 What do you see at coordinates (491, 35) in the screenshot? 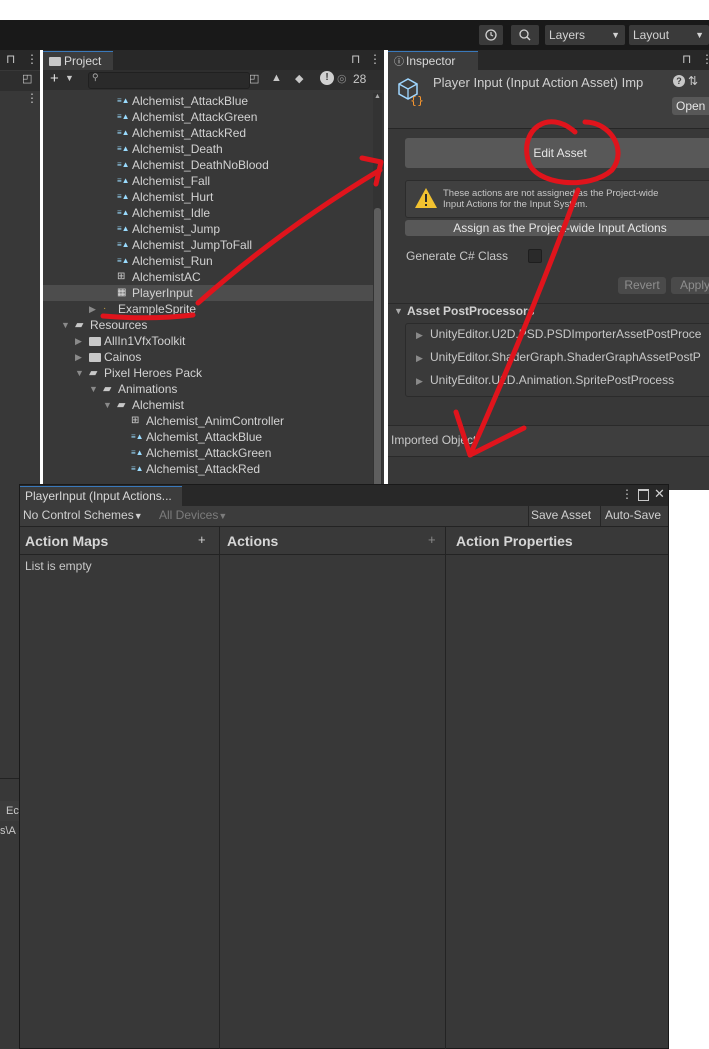
I see `history-button` at bounding box center [491, 35].